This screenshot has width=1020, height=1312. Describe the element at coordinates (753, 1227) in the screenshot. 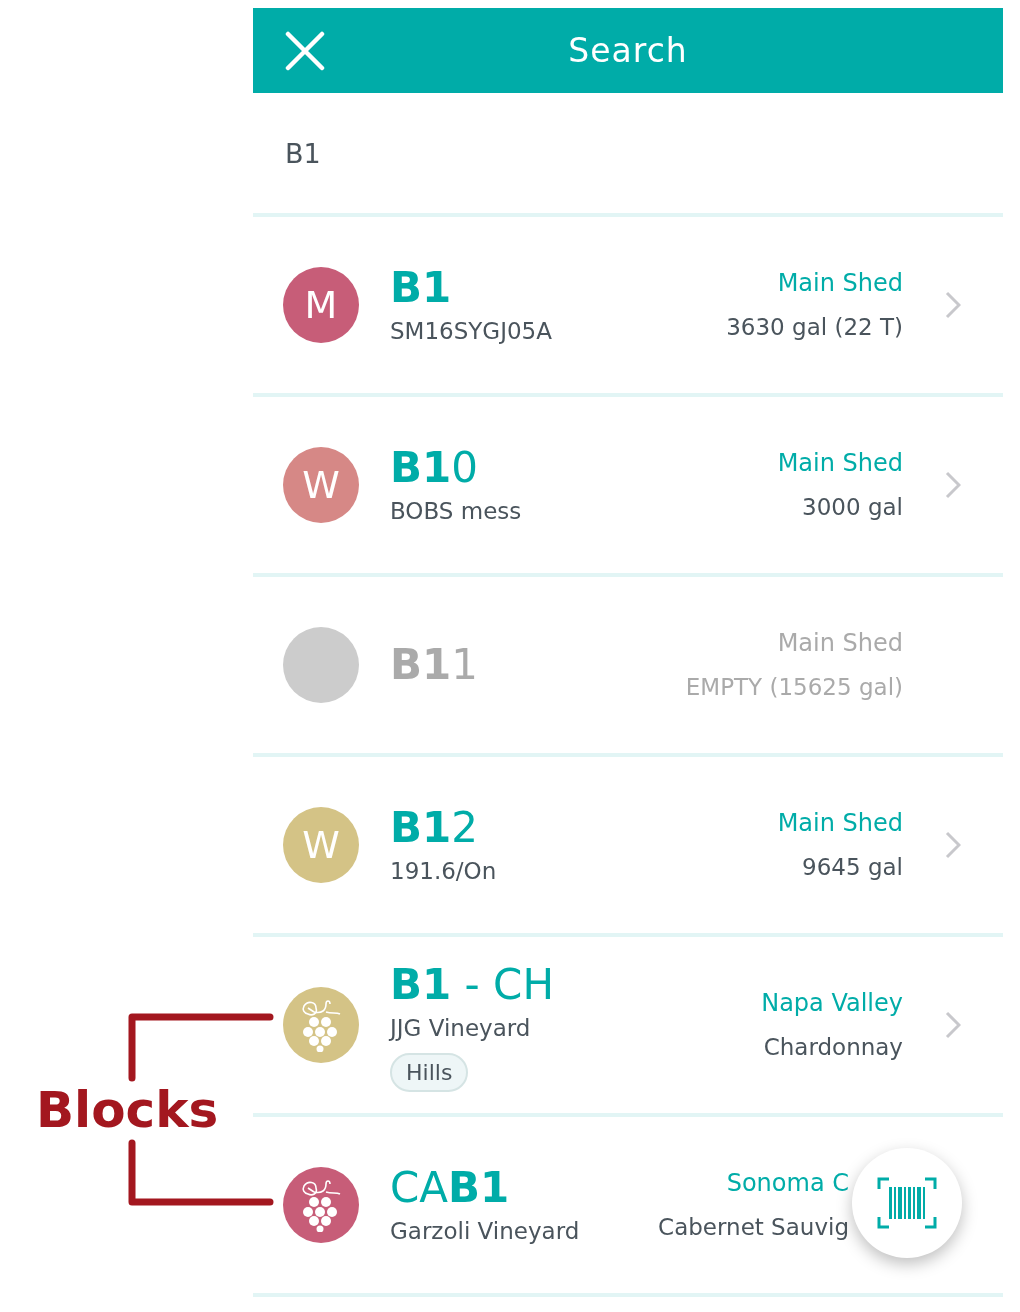

I see `volume-label: Cabernet Sauvig` at that location.